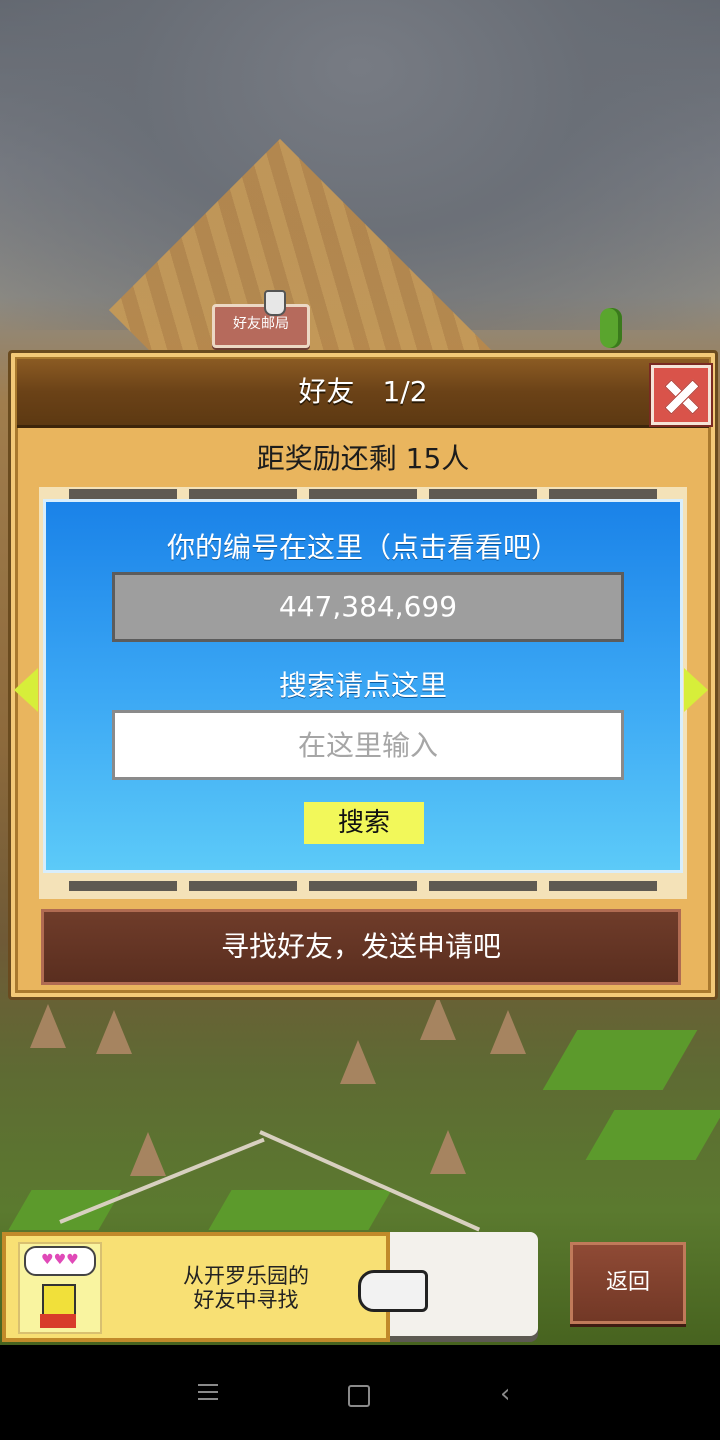 Image resolution: width=720 pixels, height=1440 pixels. What do you see at coordinates (364, 823) in the screenshot?
I see `search-button: 搜索` at bounding box center [364, 823].